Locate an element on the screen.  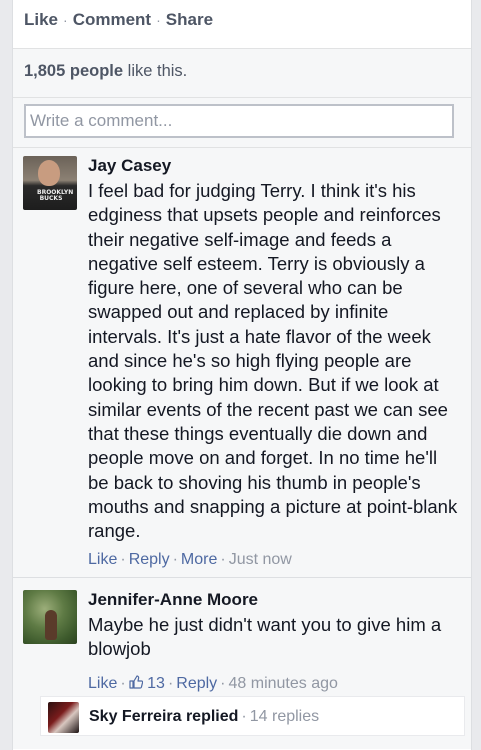
like-count: 13 is located at coordinates (147, 683).